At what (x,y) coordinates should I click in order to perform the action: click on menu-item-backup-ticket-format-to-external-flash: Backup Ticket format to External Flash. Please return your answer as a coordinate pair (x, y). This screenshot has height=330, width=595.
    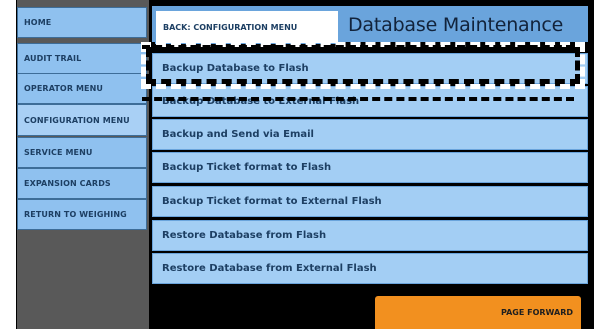
    Looking at the image, I should click on (370, 201).